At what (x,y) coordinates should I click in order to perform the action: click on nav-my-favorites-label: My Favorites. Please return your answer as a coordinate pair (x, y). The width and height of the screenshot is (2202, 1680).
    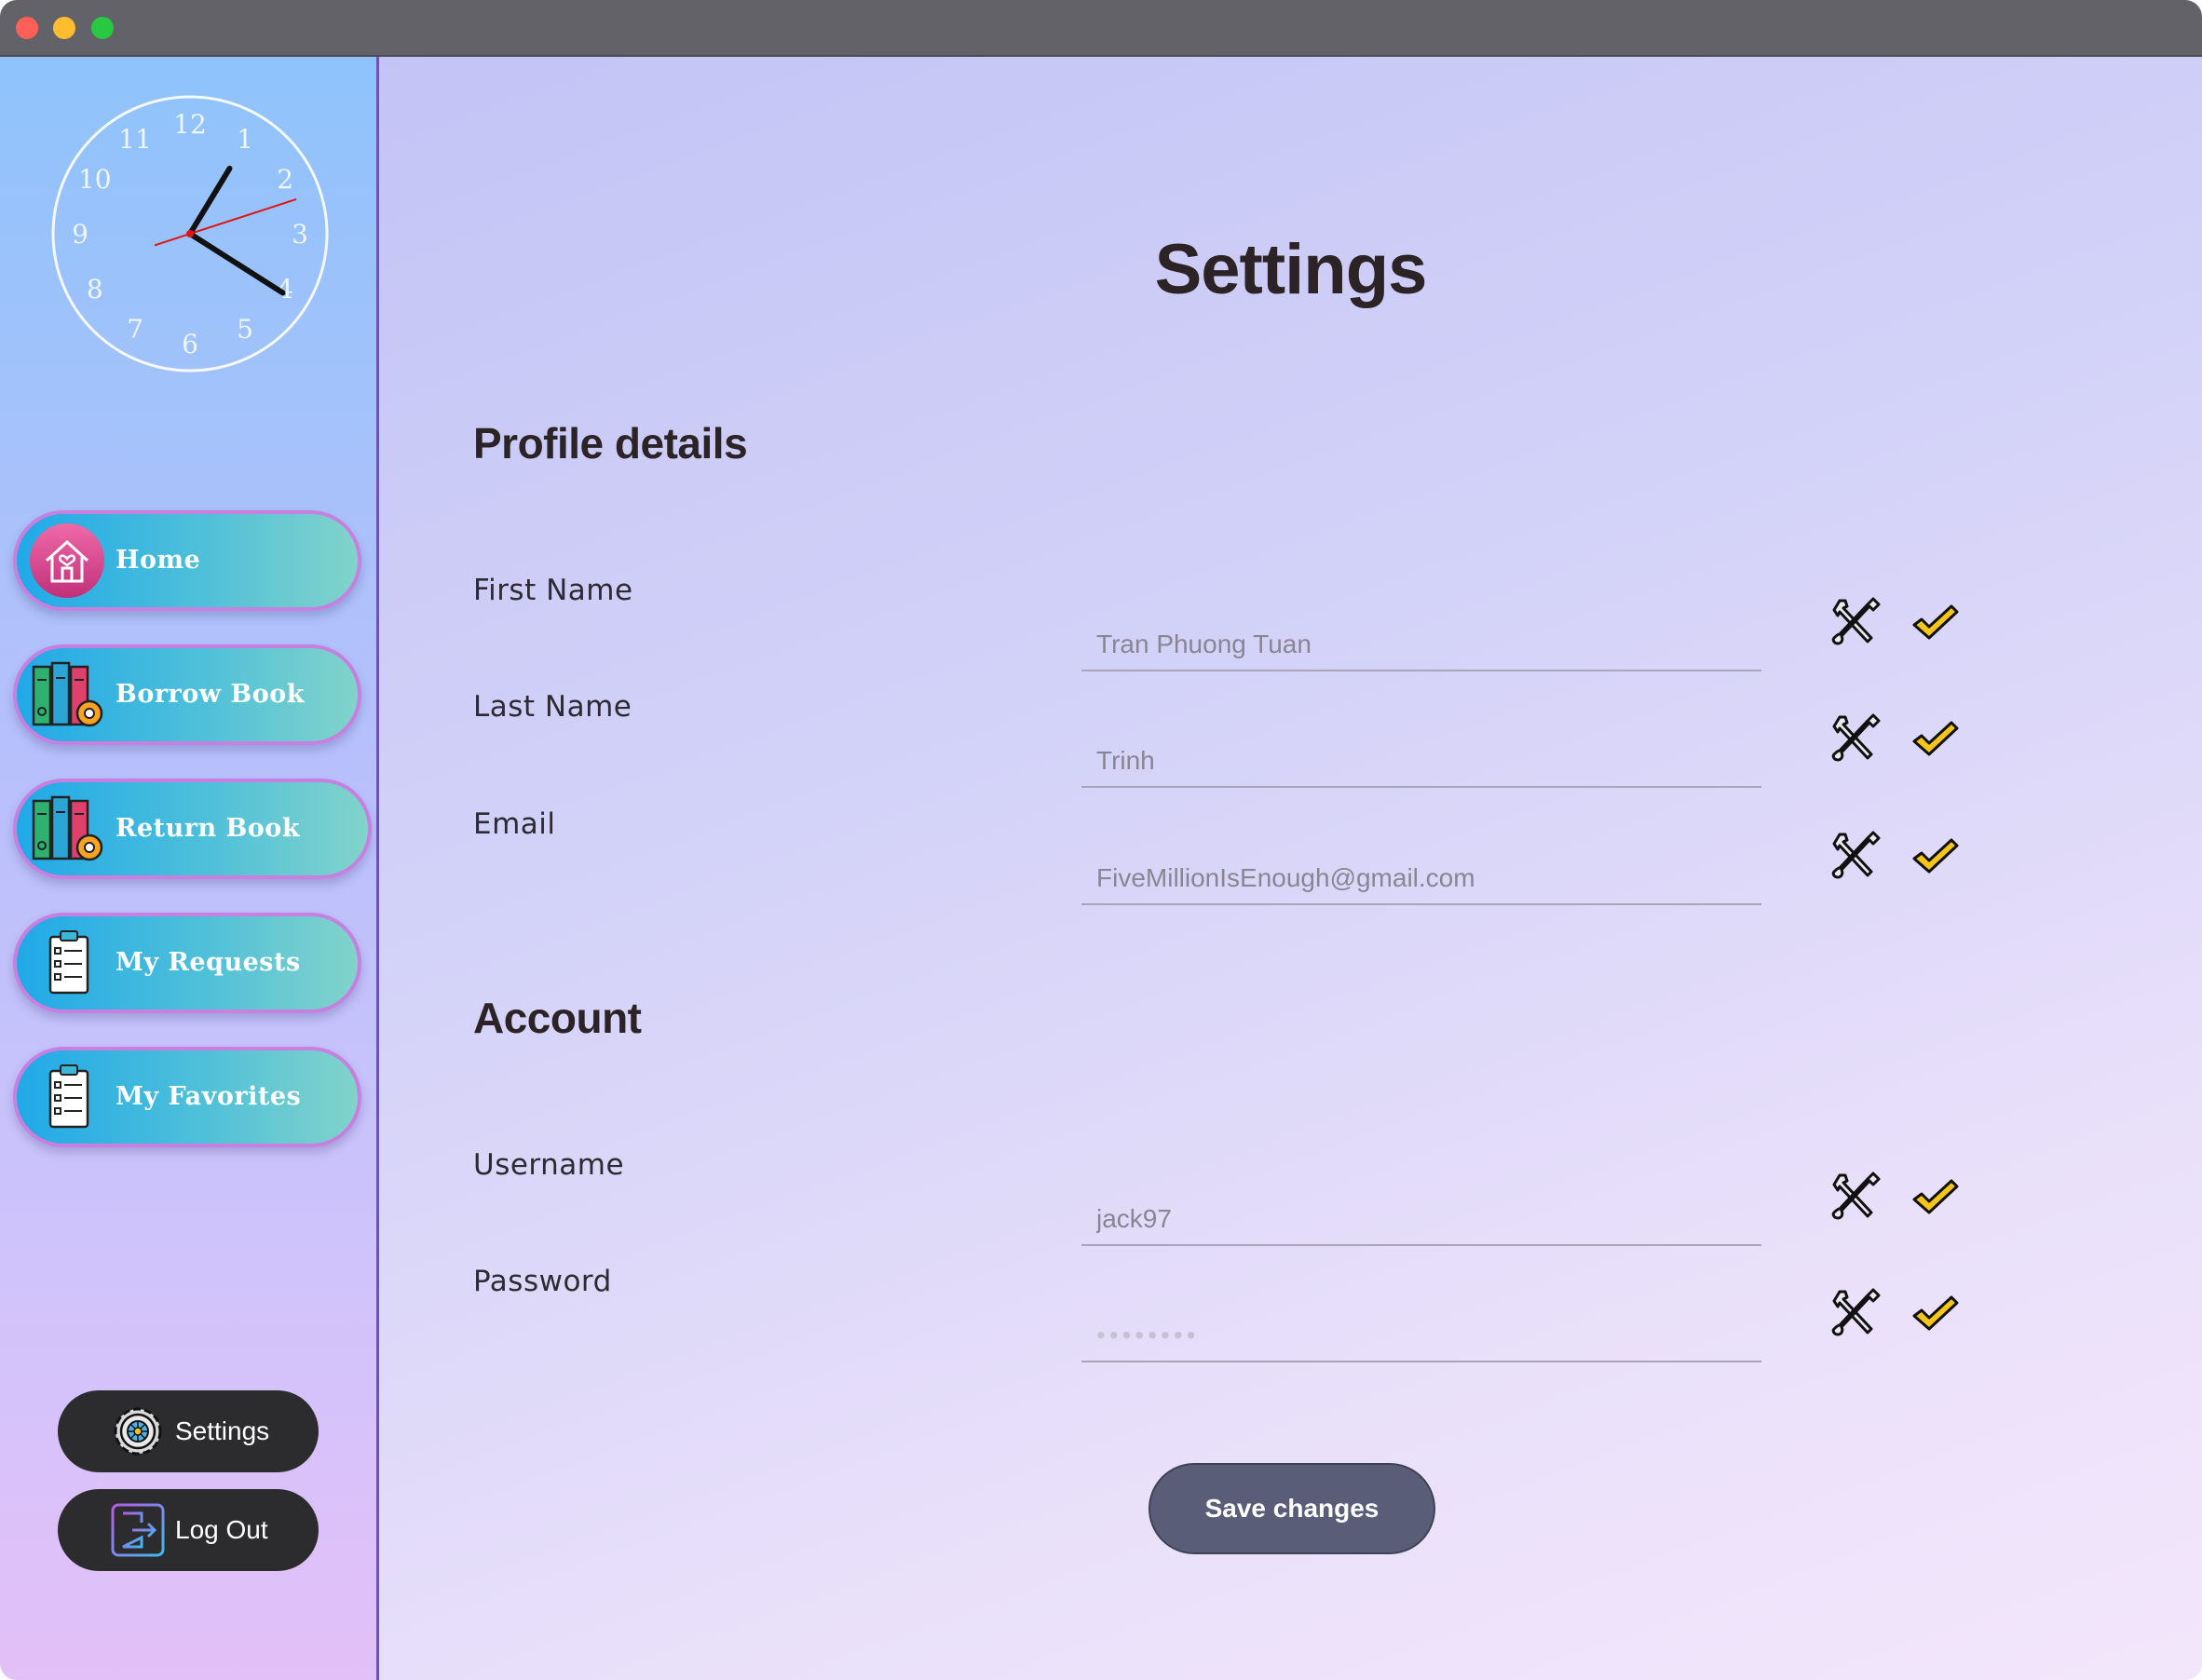
    Looking at the image, I should click on (209, 1096).